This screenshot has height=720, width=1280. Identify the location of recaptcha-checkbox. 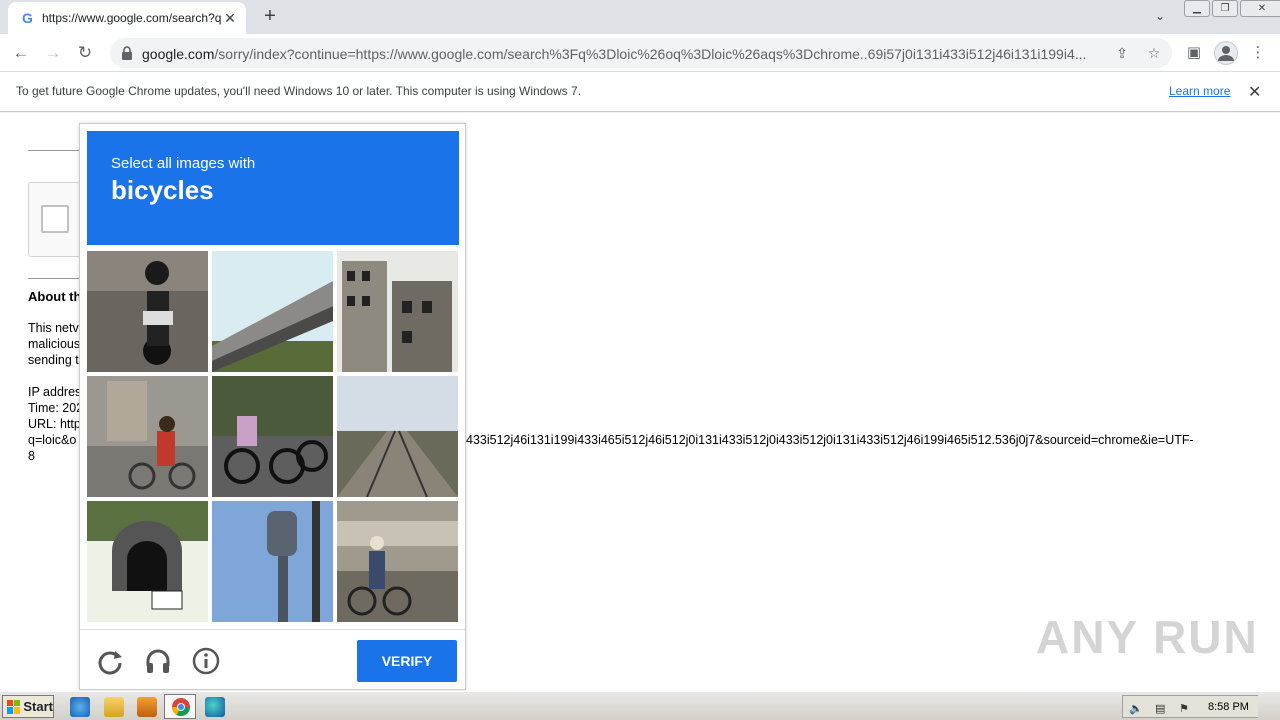
(55, 219).